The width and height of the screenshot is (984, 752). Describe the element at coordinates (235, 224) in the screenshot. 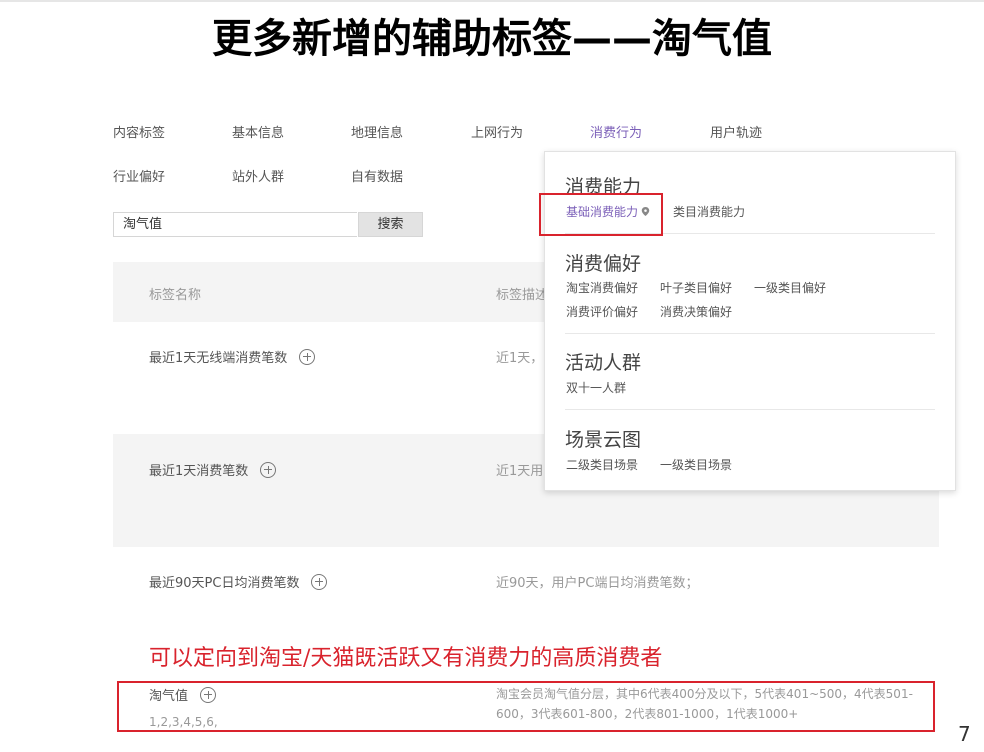

I see `search-input: 淘气值` at that location.